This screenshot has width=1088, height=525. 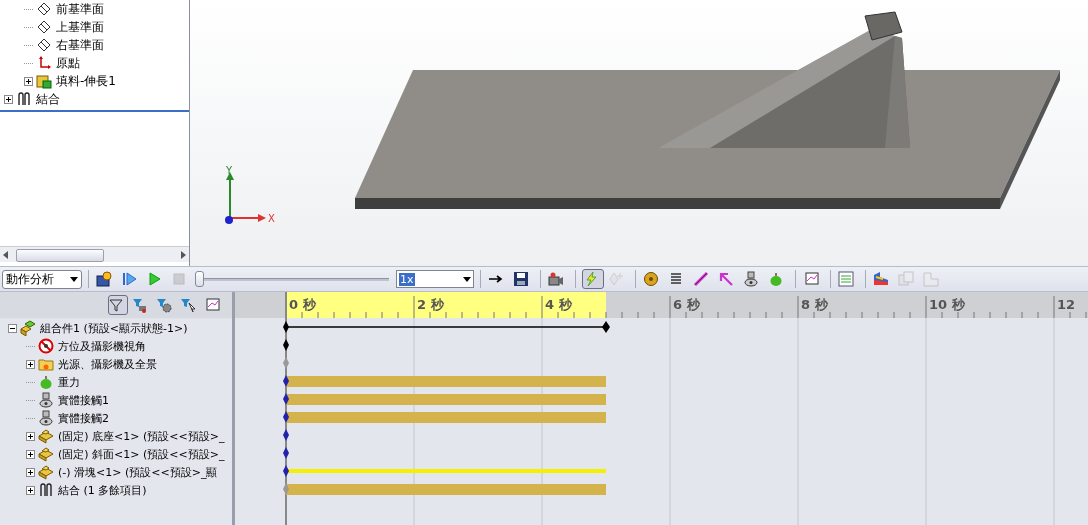 I want to click on stop-icon, so click(x=179, y=279).